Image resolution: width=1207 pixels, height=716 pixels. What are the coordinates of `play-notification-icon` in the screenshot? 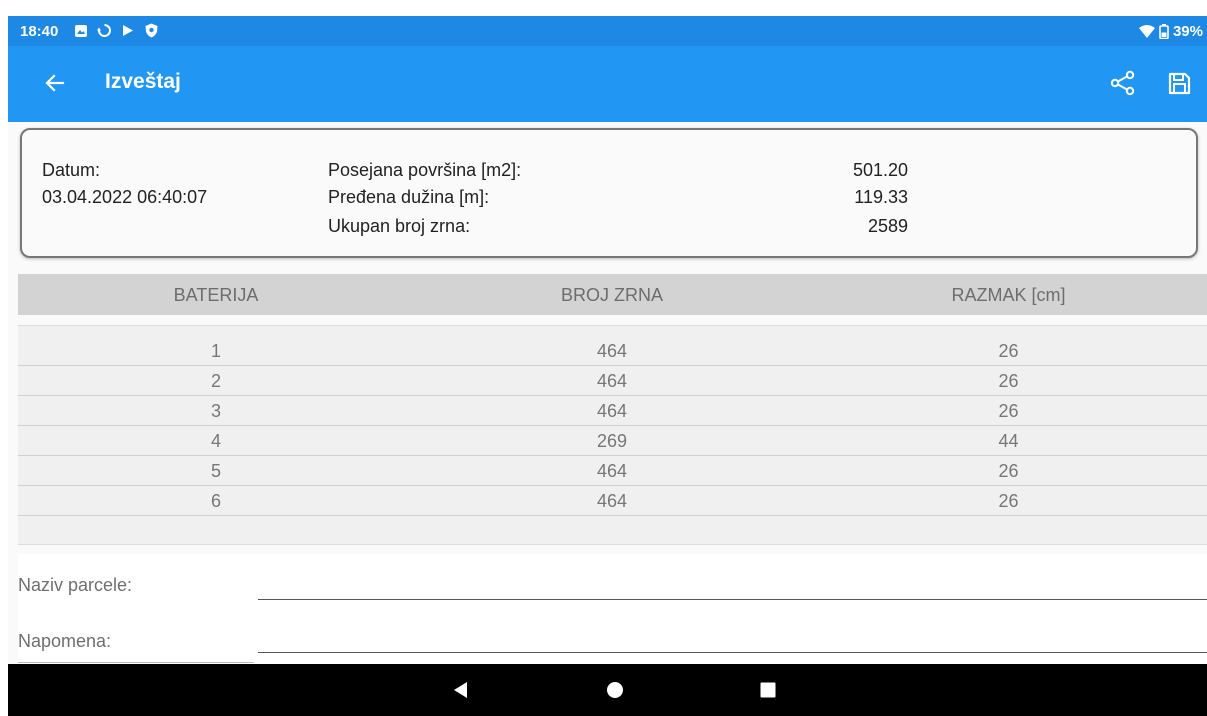 It's located at (128, 30).